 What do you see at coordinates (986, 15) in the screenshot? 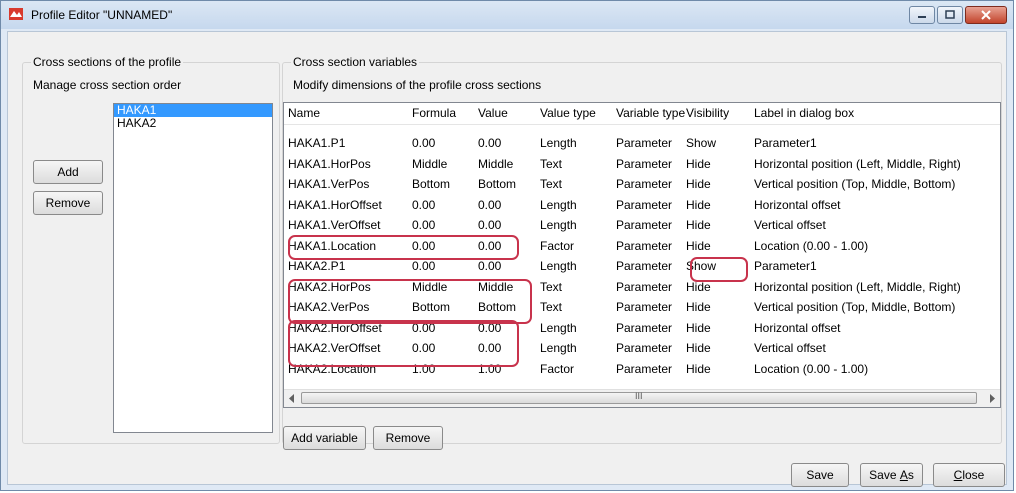
I see `close-window-button` at bounding box center [986, 15].